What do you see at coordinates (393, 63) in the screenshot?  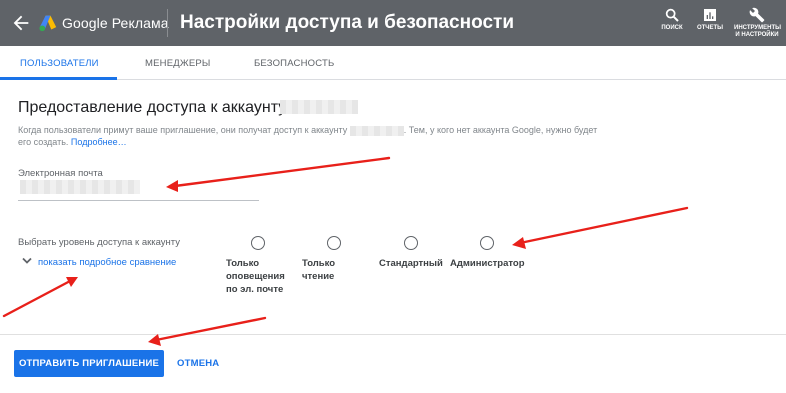 I see `tab-bar: ПОЛЬЗОВАТЕЛИ МЕНЕДЖЕРЫ БЕЗОПАСНОСТЬ` at bounding box center [393, 63].